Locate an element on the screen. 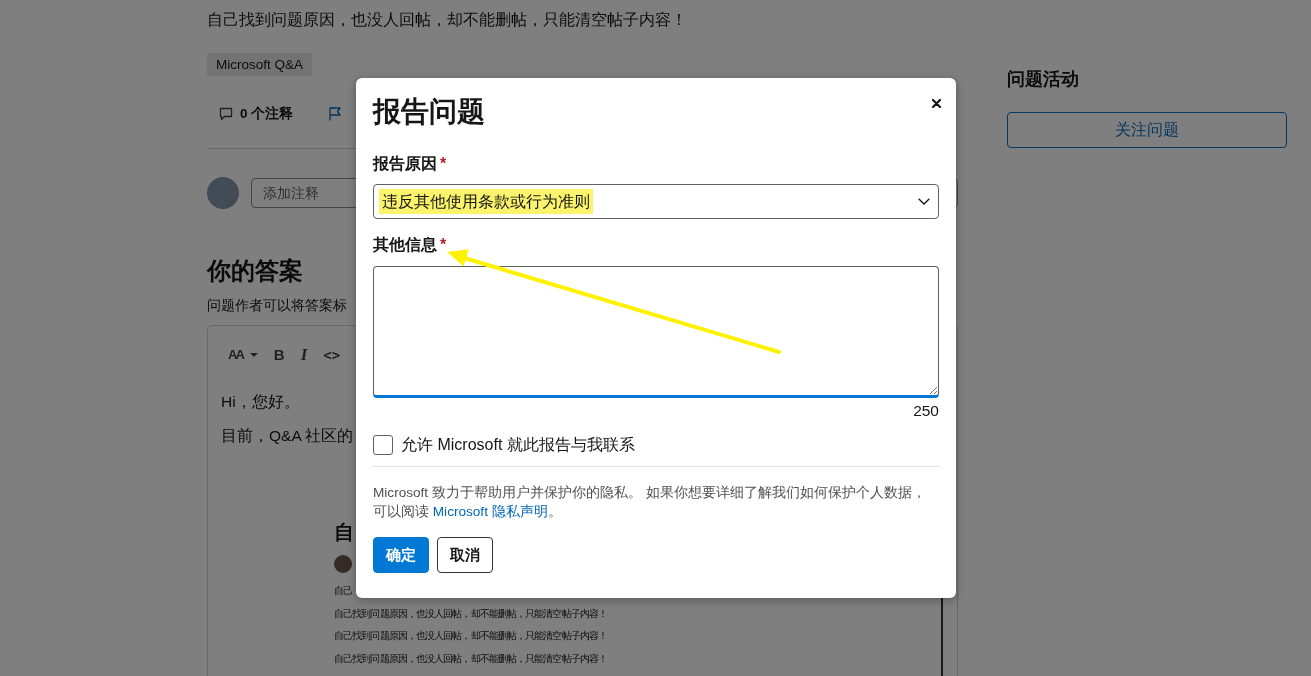 The image size is (1311, 676). contact-checkbox is located at coordinates (383, 445).